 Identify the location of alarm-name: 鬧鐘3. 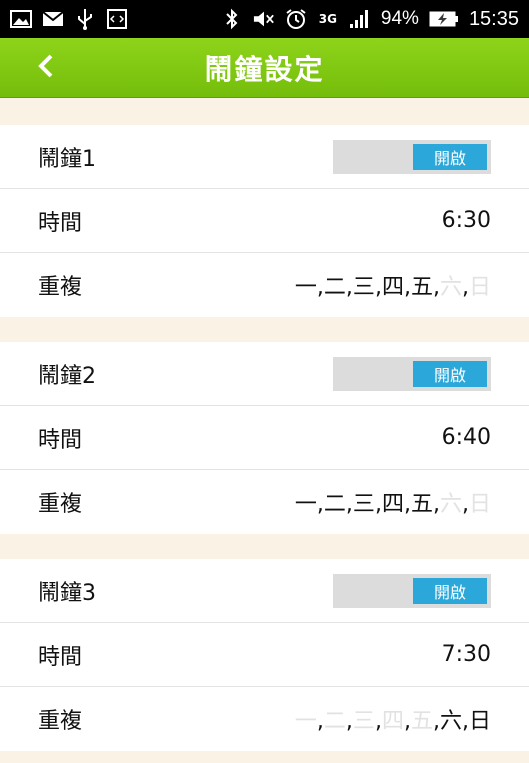
(67, 593).